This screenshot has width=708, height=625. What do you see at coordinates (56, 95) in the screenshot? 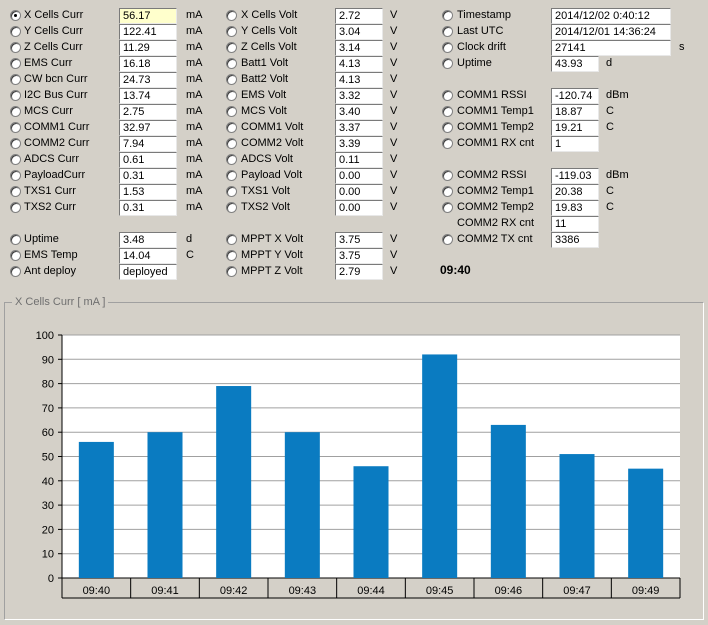
I see `label-i2c-bus-curr: I2C Bus Curr` at bounding box center [56, 95].